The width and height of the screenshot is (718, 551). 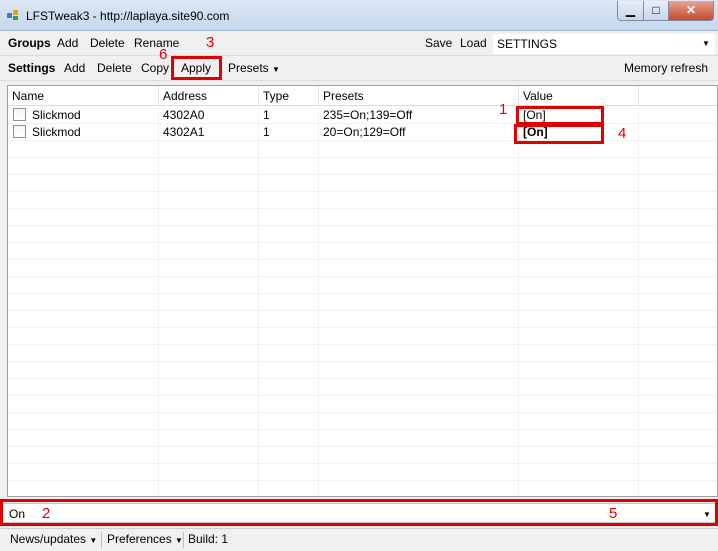 What do you see at coordinates (604, 44) in the screenshot?
I see `group-select: SETTINGS ▼` at bounding box center [604, 44].